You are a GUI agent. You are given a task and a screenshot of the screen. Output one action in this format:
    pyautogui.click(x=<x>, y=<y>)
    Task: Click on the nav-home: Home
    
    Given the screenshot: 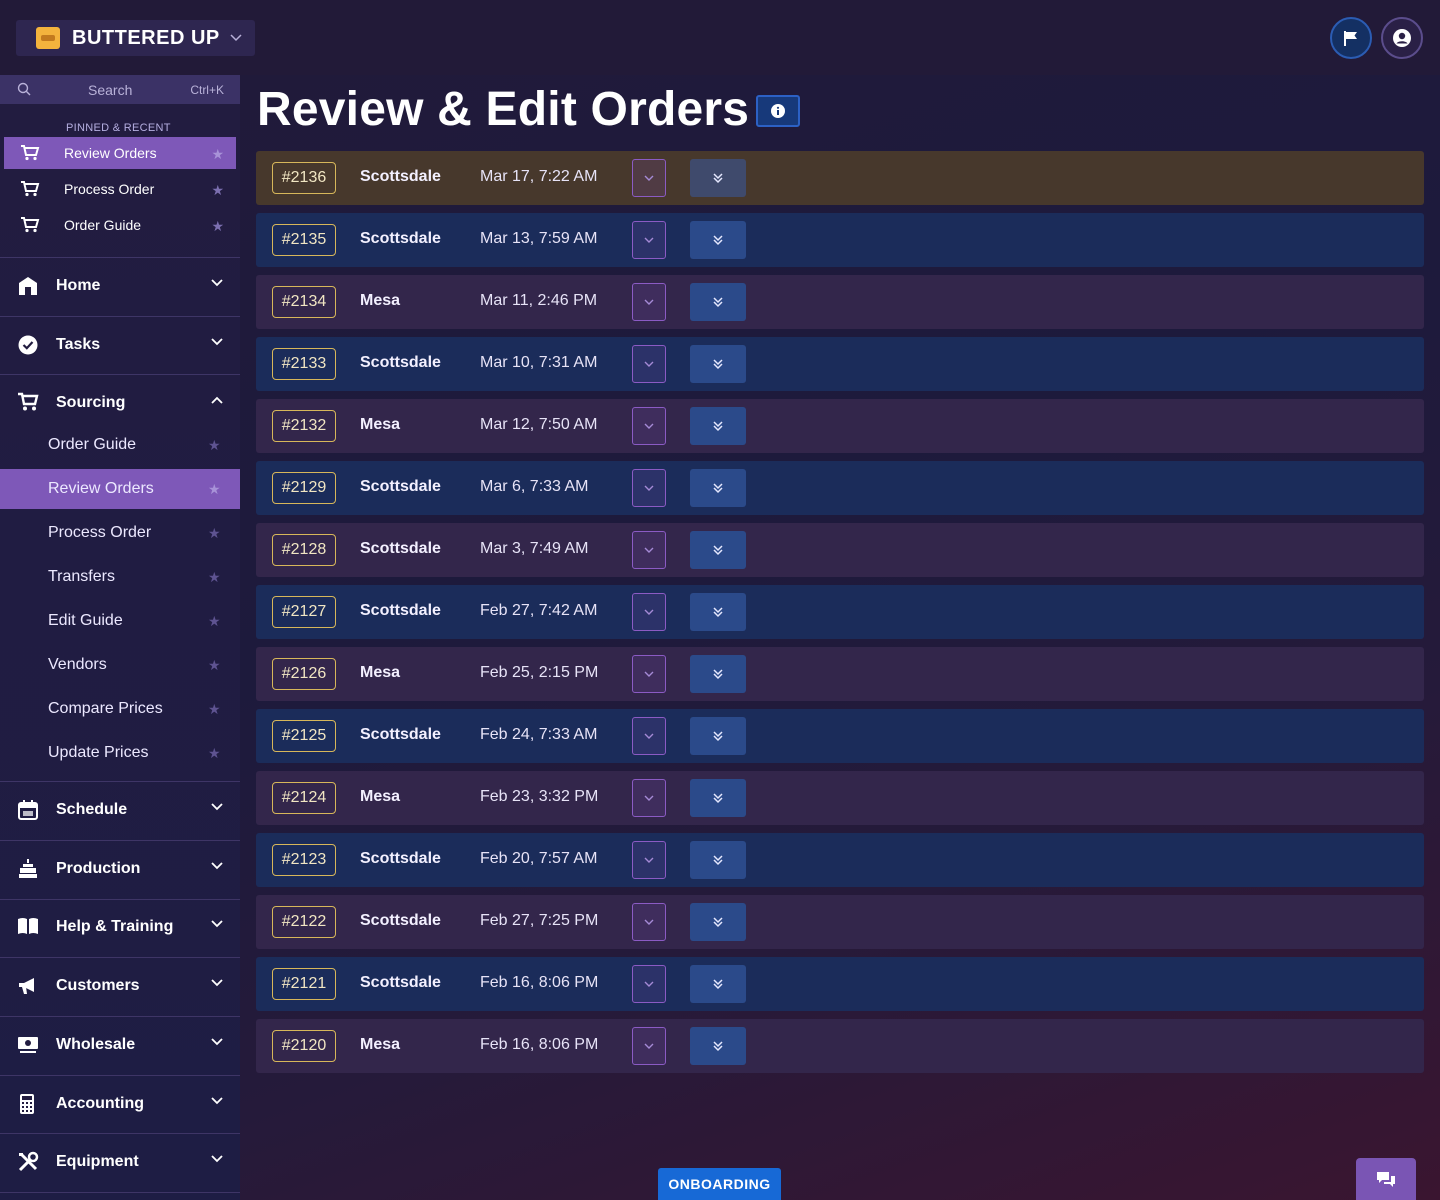 What is the action you would take?
    pyautogui.click(x=120, y=286)
    